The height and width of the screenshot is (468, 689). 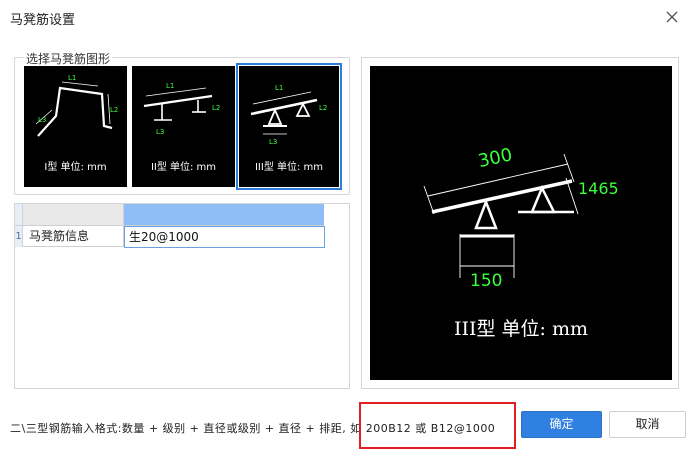 I want to click on type2-mark-a: L1, so click(x=170, y=86).